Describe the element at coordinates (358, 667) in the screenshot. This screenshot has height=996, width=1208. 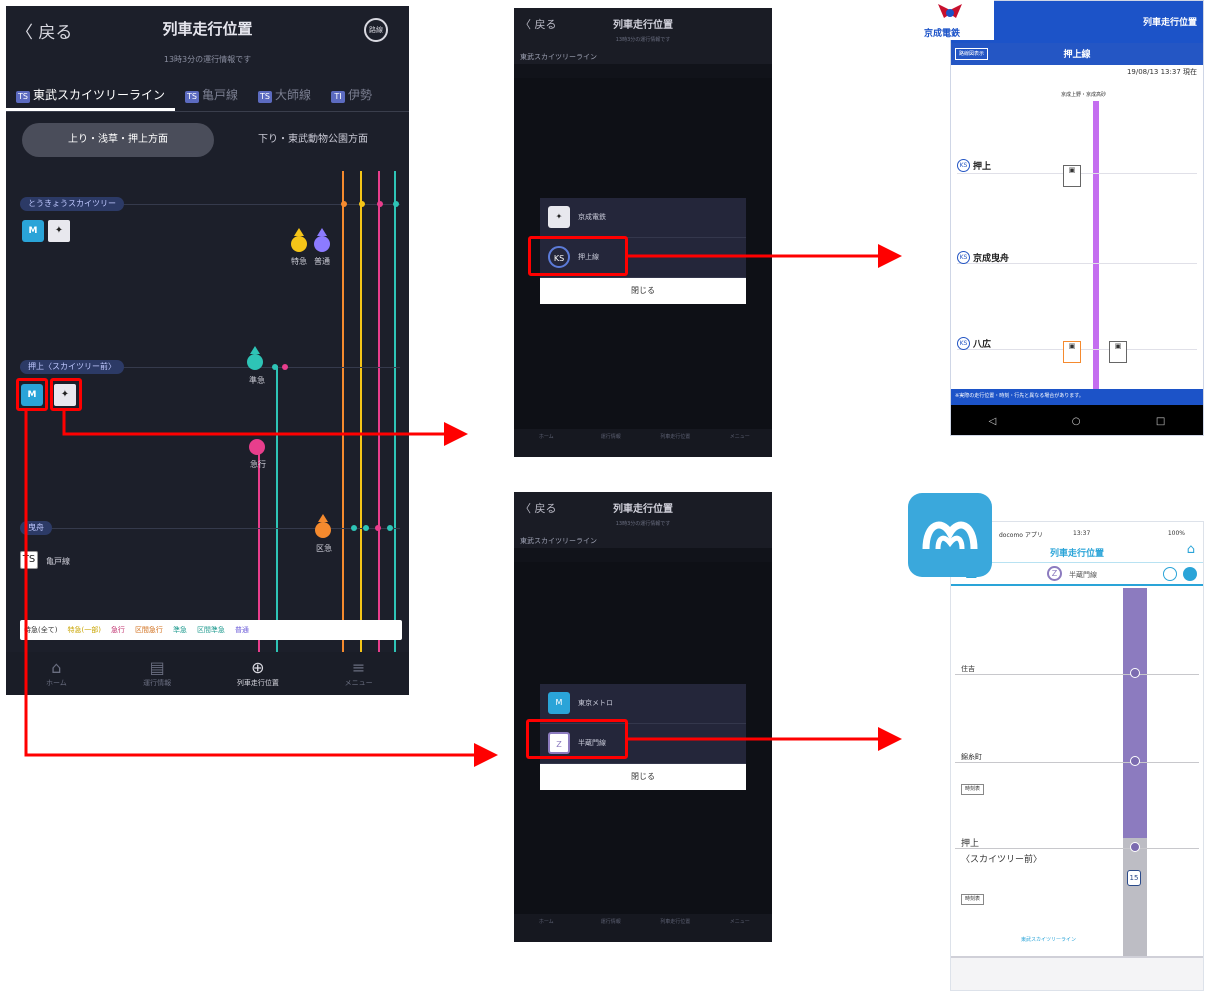
I see `menu-icon: ≡` at that location.